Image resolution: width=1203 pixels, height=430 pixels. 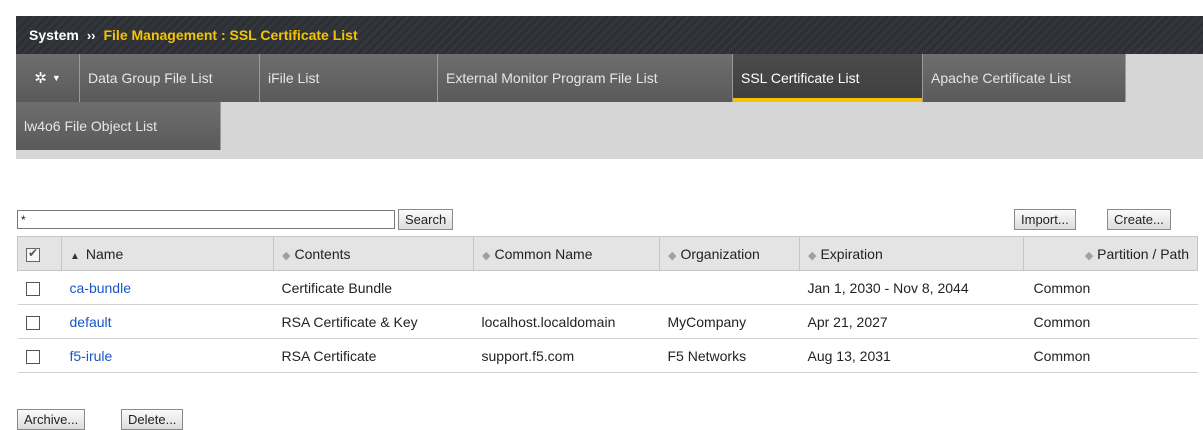 I want to click on tab-lw4o6-file-object-list: lw4o6 File Object List, so click(x=118, y=126).